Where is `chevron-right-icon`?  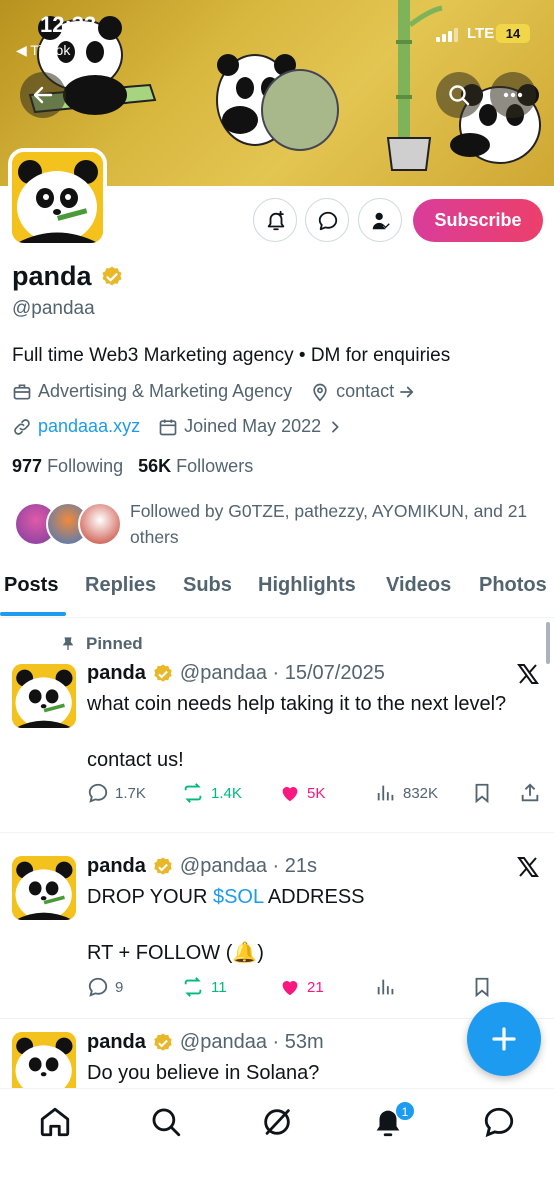
chevron-right-icon is located at coordinates (335, 427).